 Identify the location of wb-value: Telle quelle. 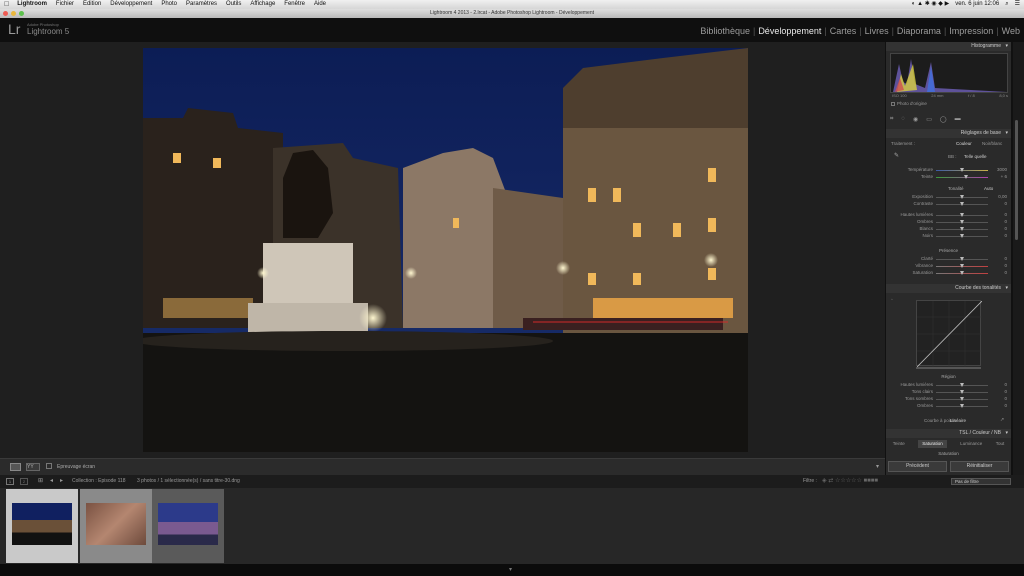
(975, 156).